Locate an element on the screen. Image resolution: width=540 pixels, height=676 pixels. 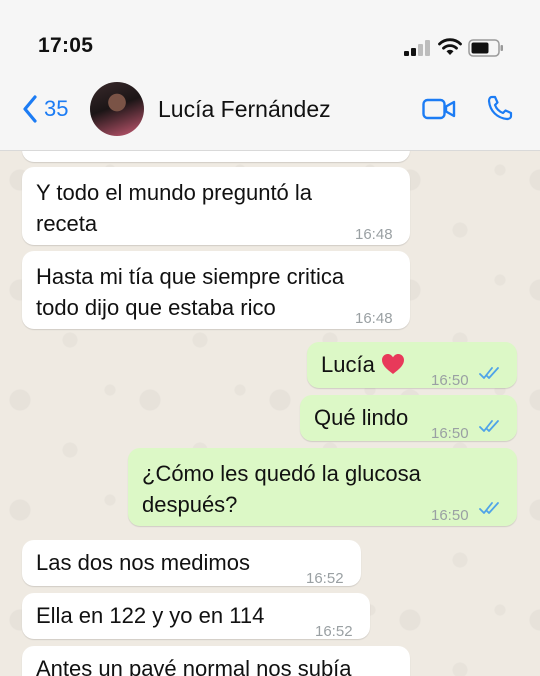
message-bubble: Ella en 122 y yo en 114 16:52 is located at coordinates (196, 616).